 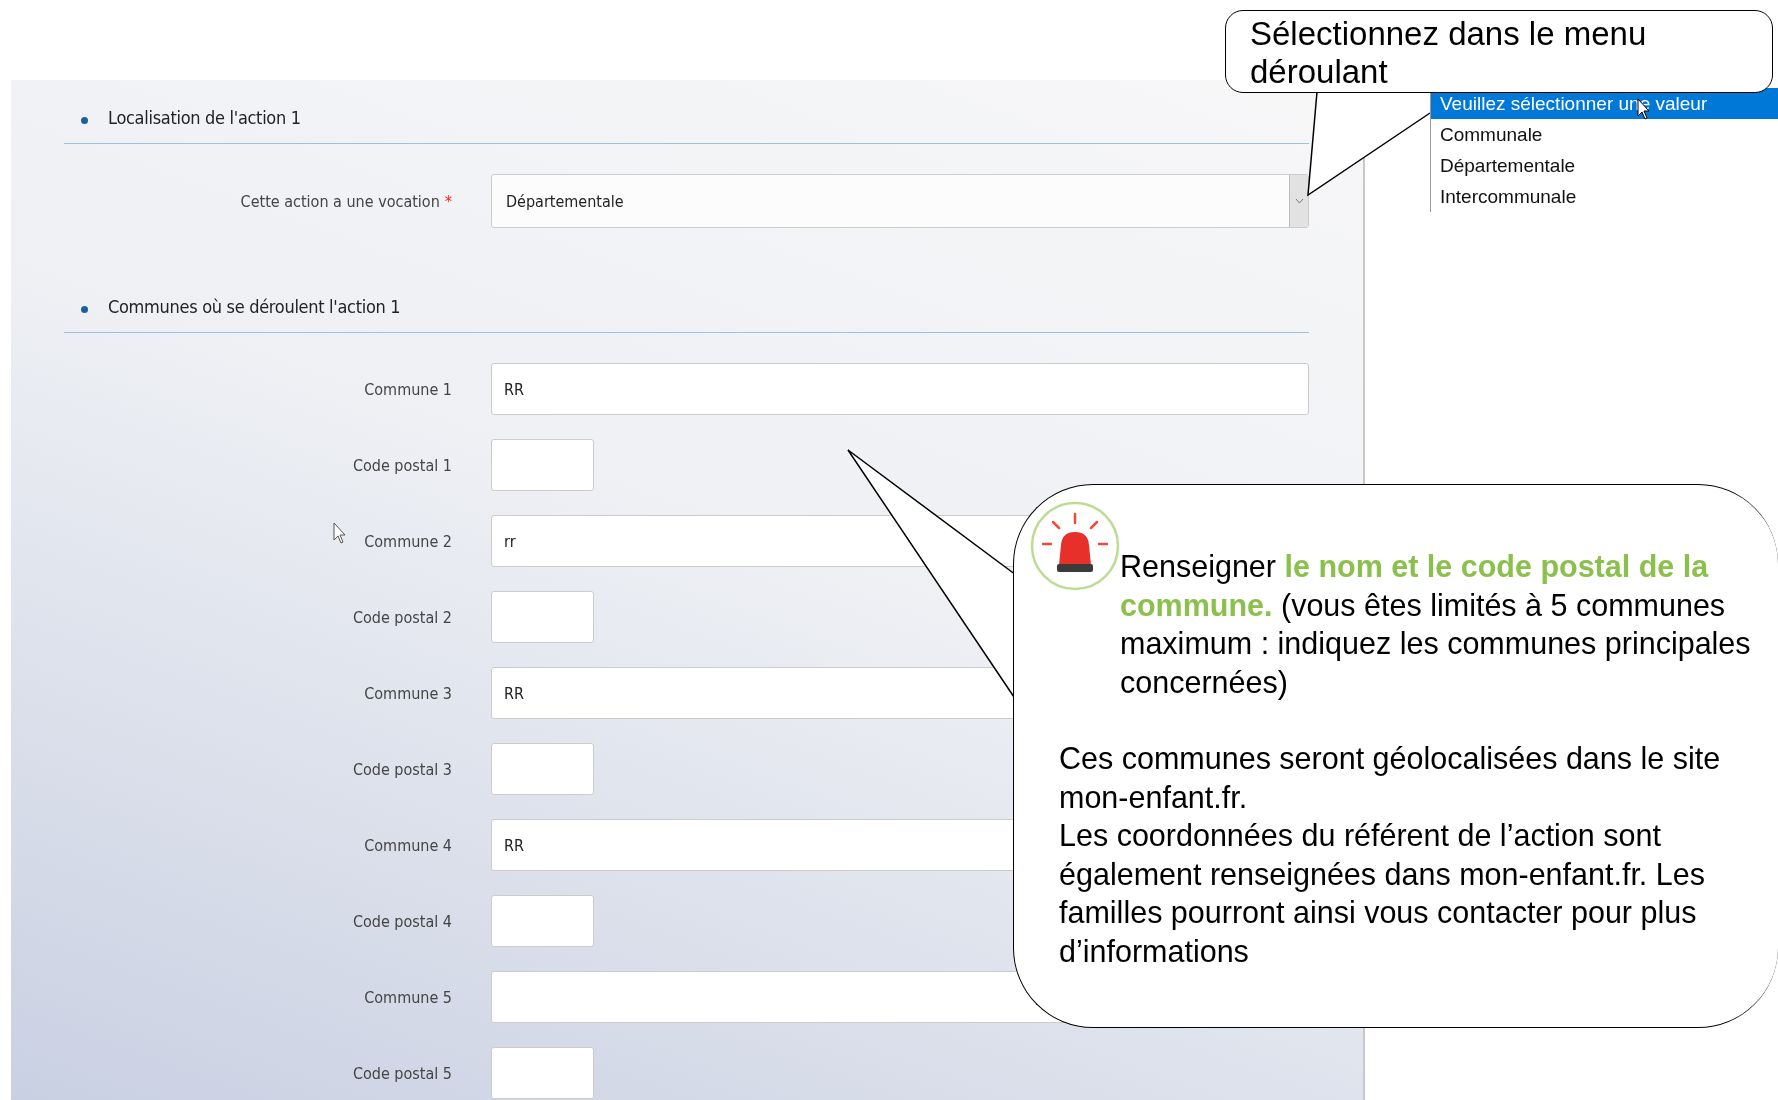 I want to click on input-field: RR, so click(x=900, y=389).